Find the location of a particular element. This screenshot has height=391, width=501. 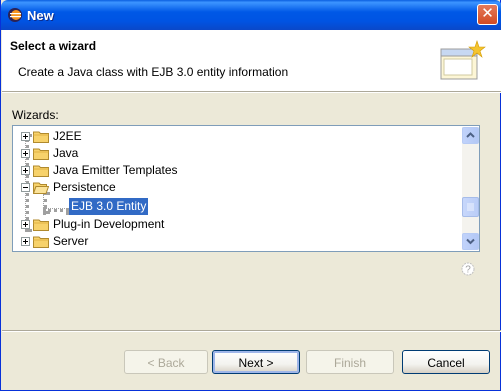

tree-item-label: Java Emitter Templates is located at coordinates (115, 170).